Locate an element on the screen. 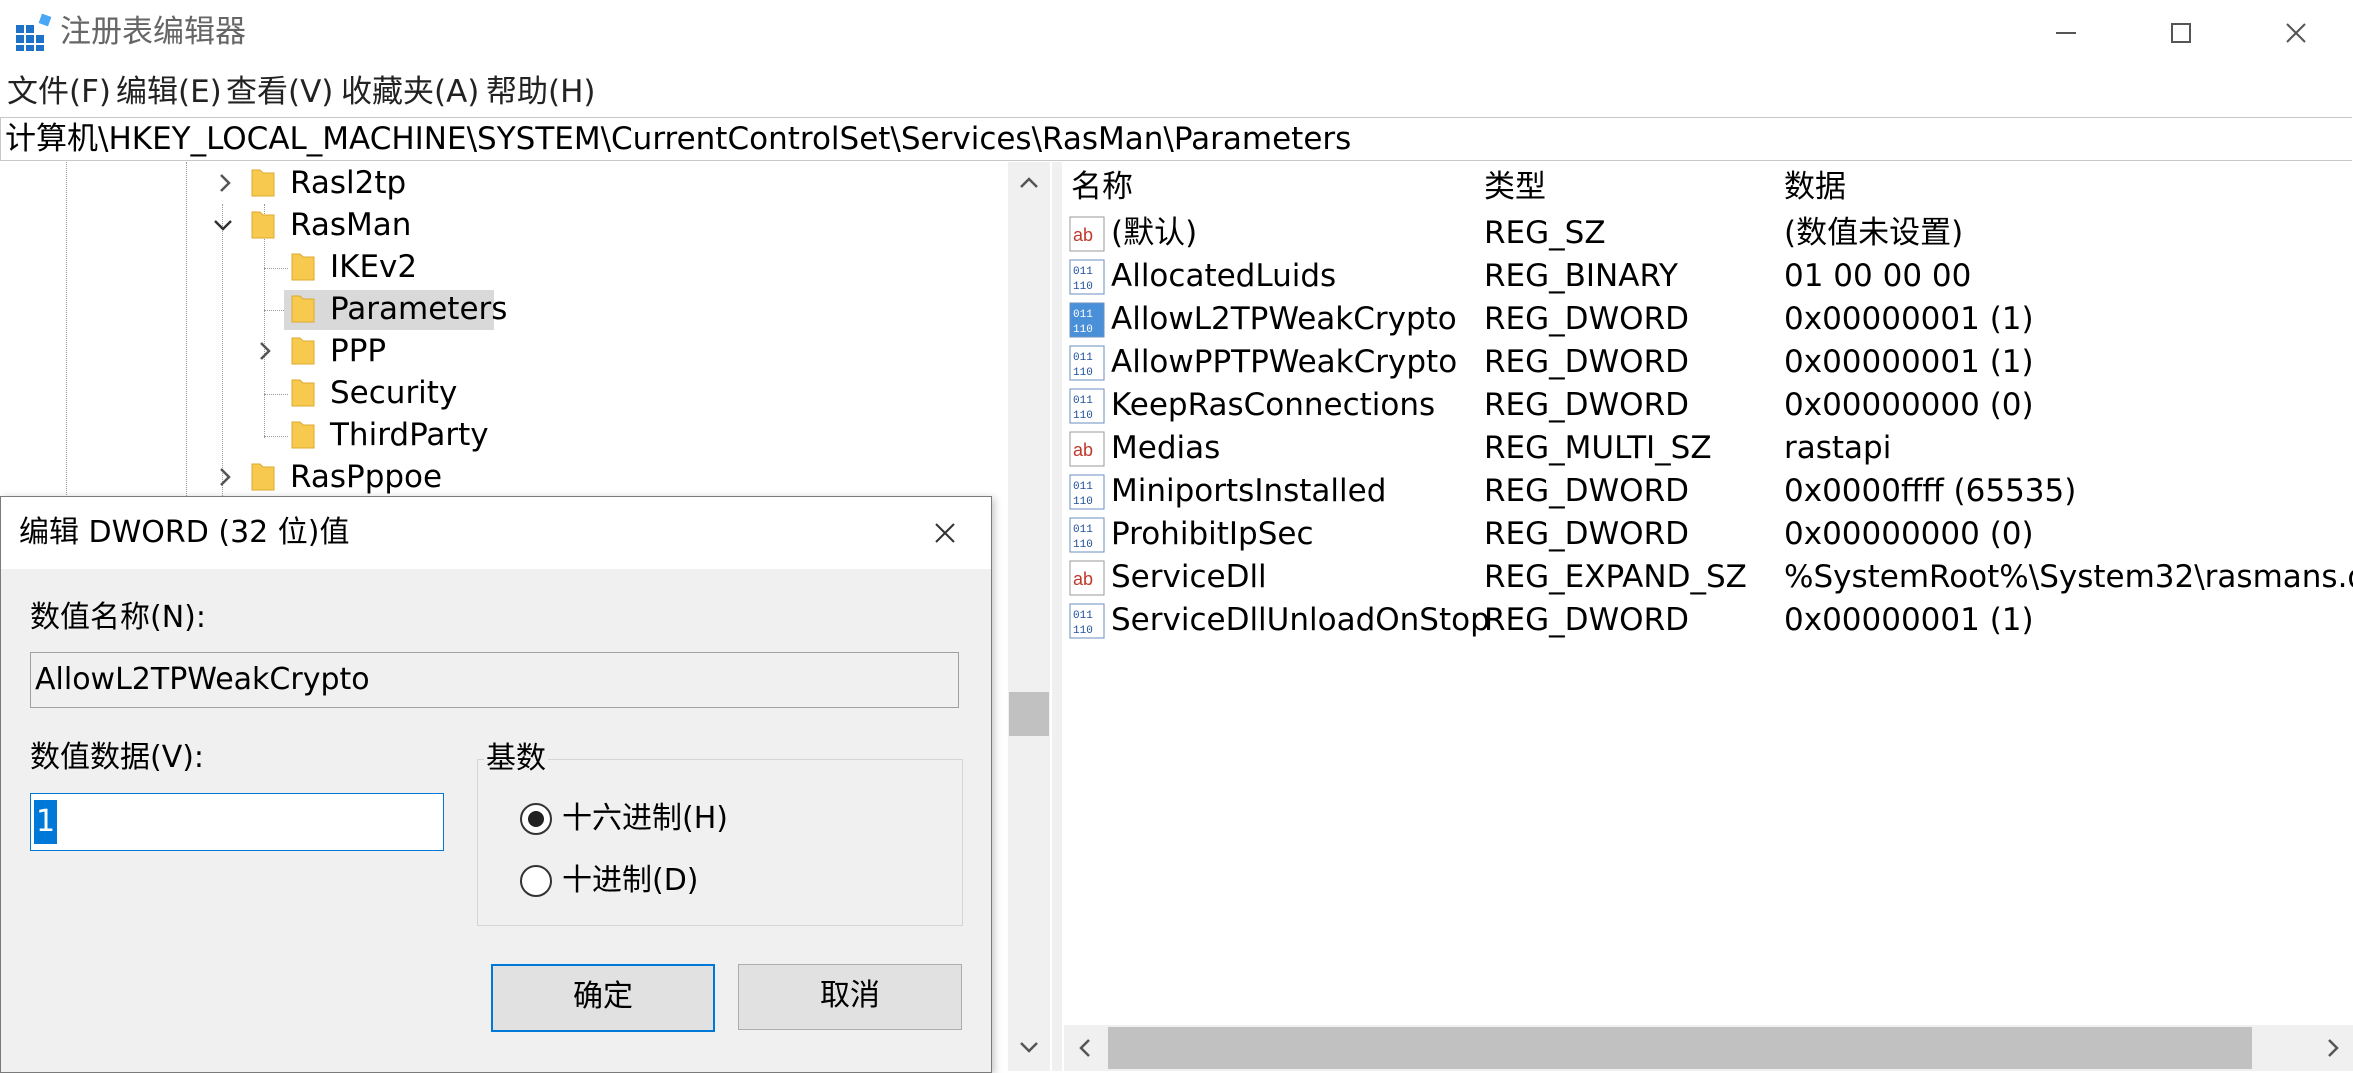 This screenshot has height=1073, width=2353. close-window-button is located at coordinates (2295, 33).